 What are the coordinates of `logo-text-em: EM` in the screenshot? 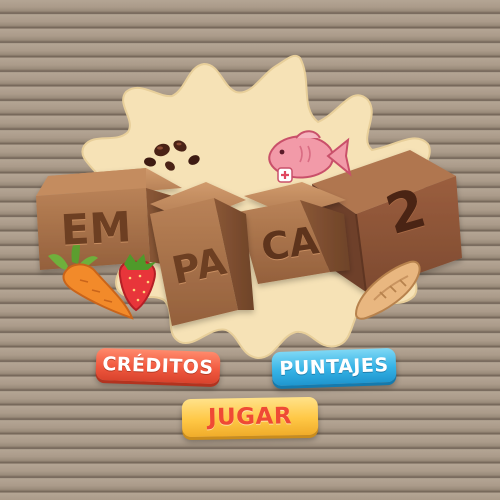 It's located at (96, 228).